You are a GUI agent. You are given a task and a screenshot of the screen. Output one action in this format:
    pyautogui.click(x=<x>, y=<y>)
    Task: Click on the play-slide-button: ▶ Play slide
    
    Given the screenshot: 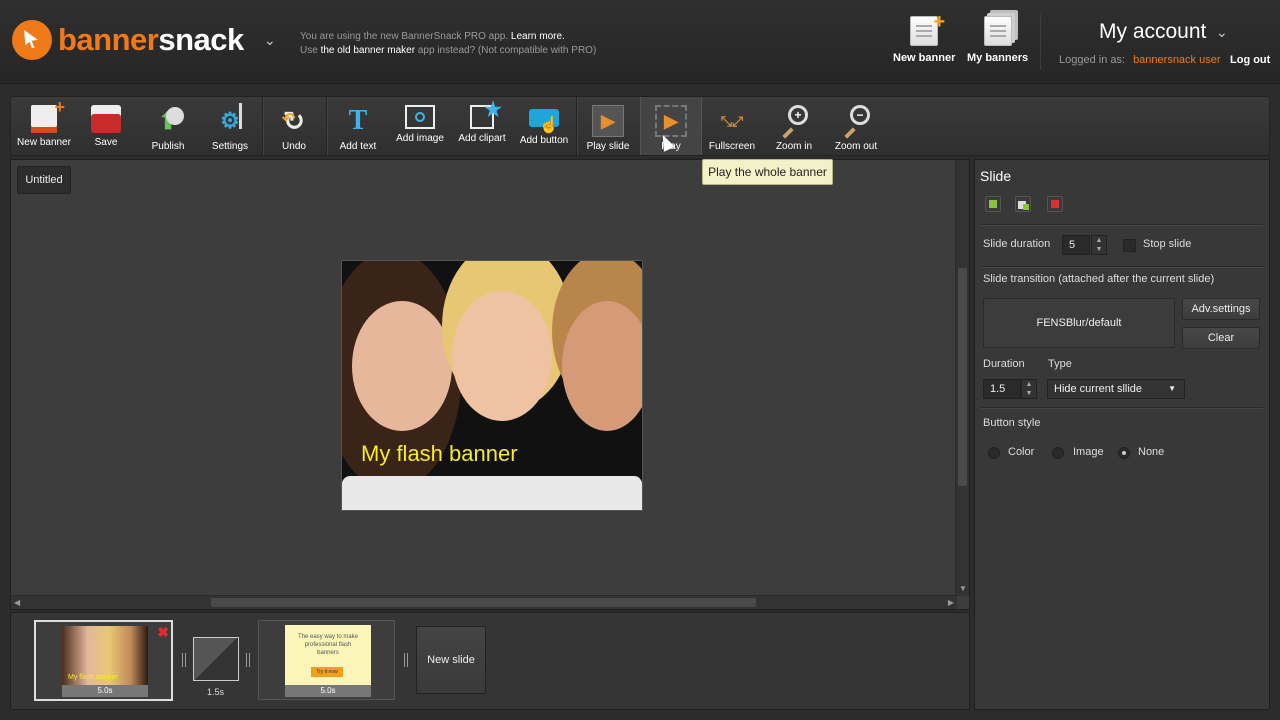 What is the action you would take?
    pyautogui.click(x=608, y=126)
    